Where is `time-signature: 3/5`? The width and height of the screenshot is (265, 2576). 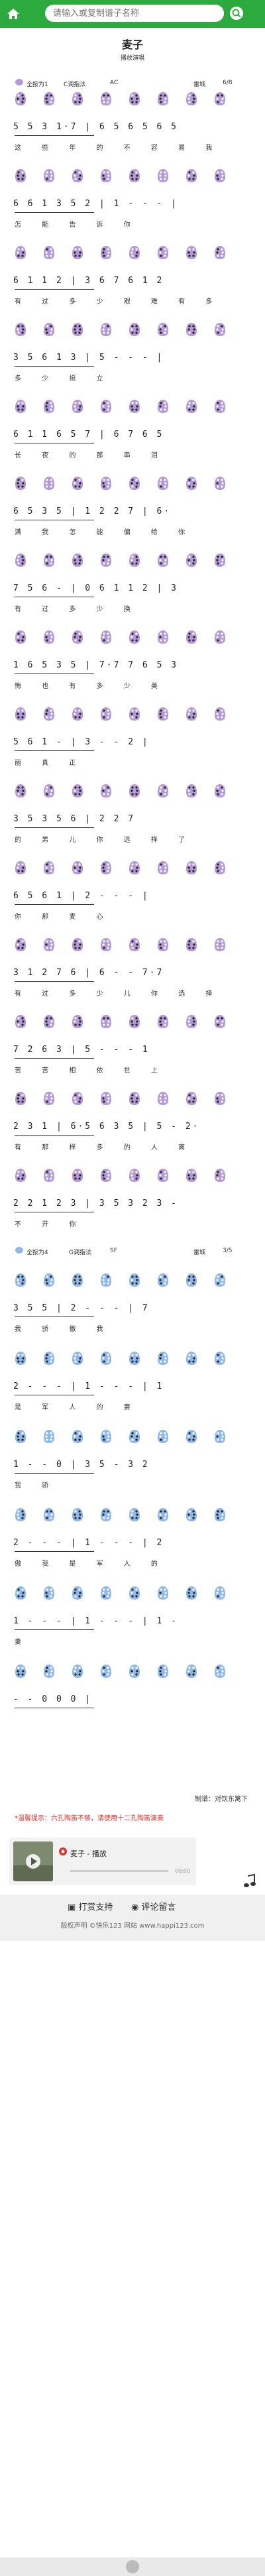 time-signature: 3/5 is located at coordinates (228, 1251).